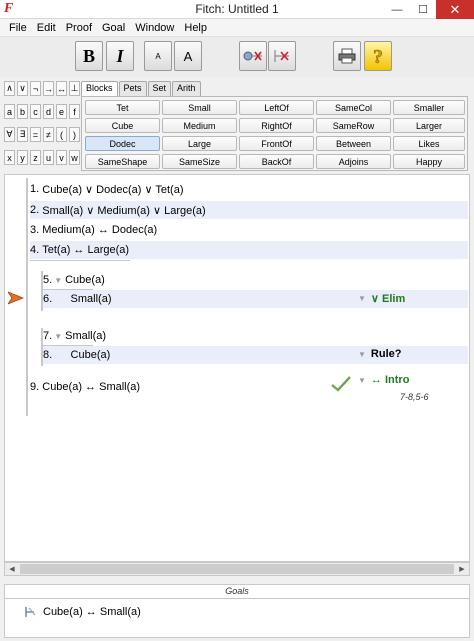  What do you see at coordinates (122, 107) in the screenshot?
I see `predicate-tet: Tet` at bounding box center [122, 107].